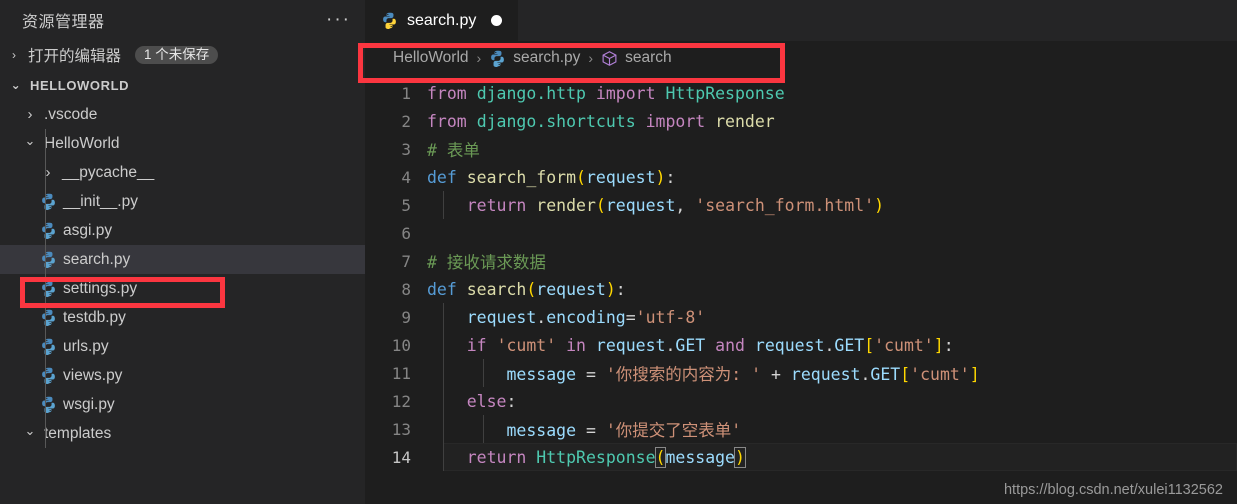 The width and height of the screenshot is (1237, 504). What do you see at coordinates (801, 401) in the screenshot?
I see `code-line: 12 else:` at bounding box center [801, 401].